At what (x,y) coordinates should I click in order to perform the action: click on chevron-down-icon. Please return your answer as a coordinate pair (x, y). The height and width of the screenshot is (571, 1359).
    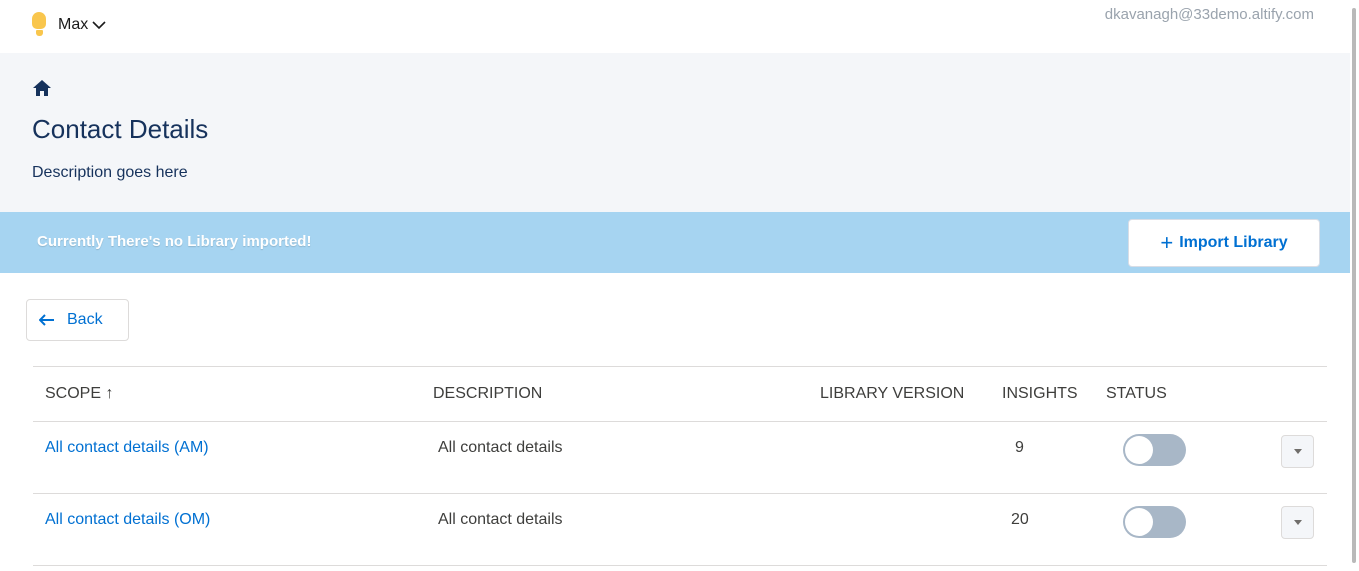
    Looking at the image, I should click on (99, 25).